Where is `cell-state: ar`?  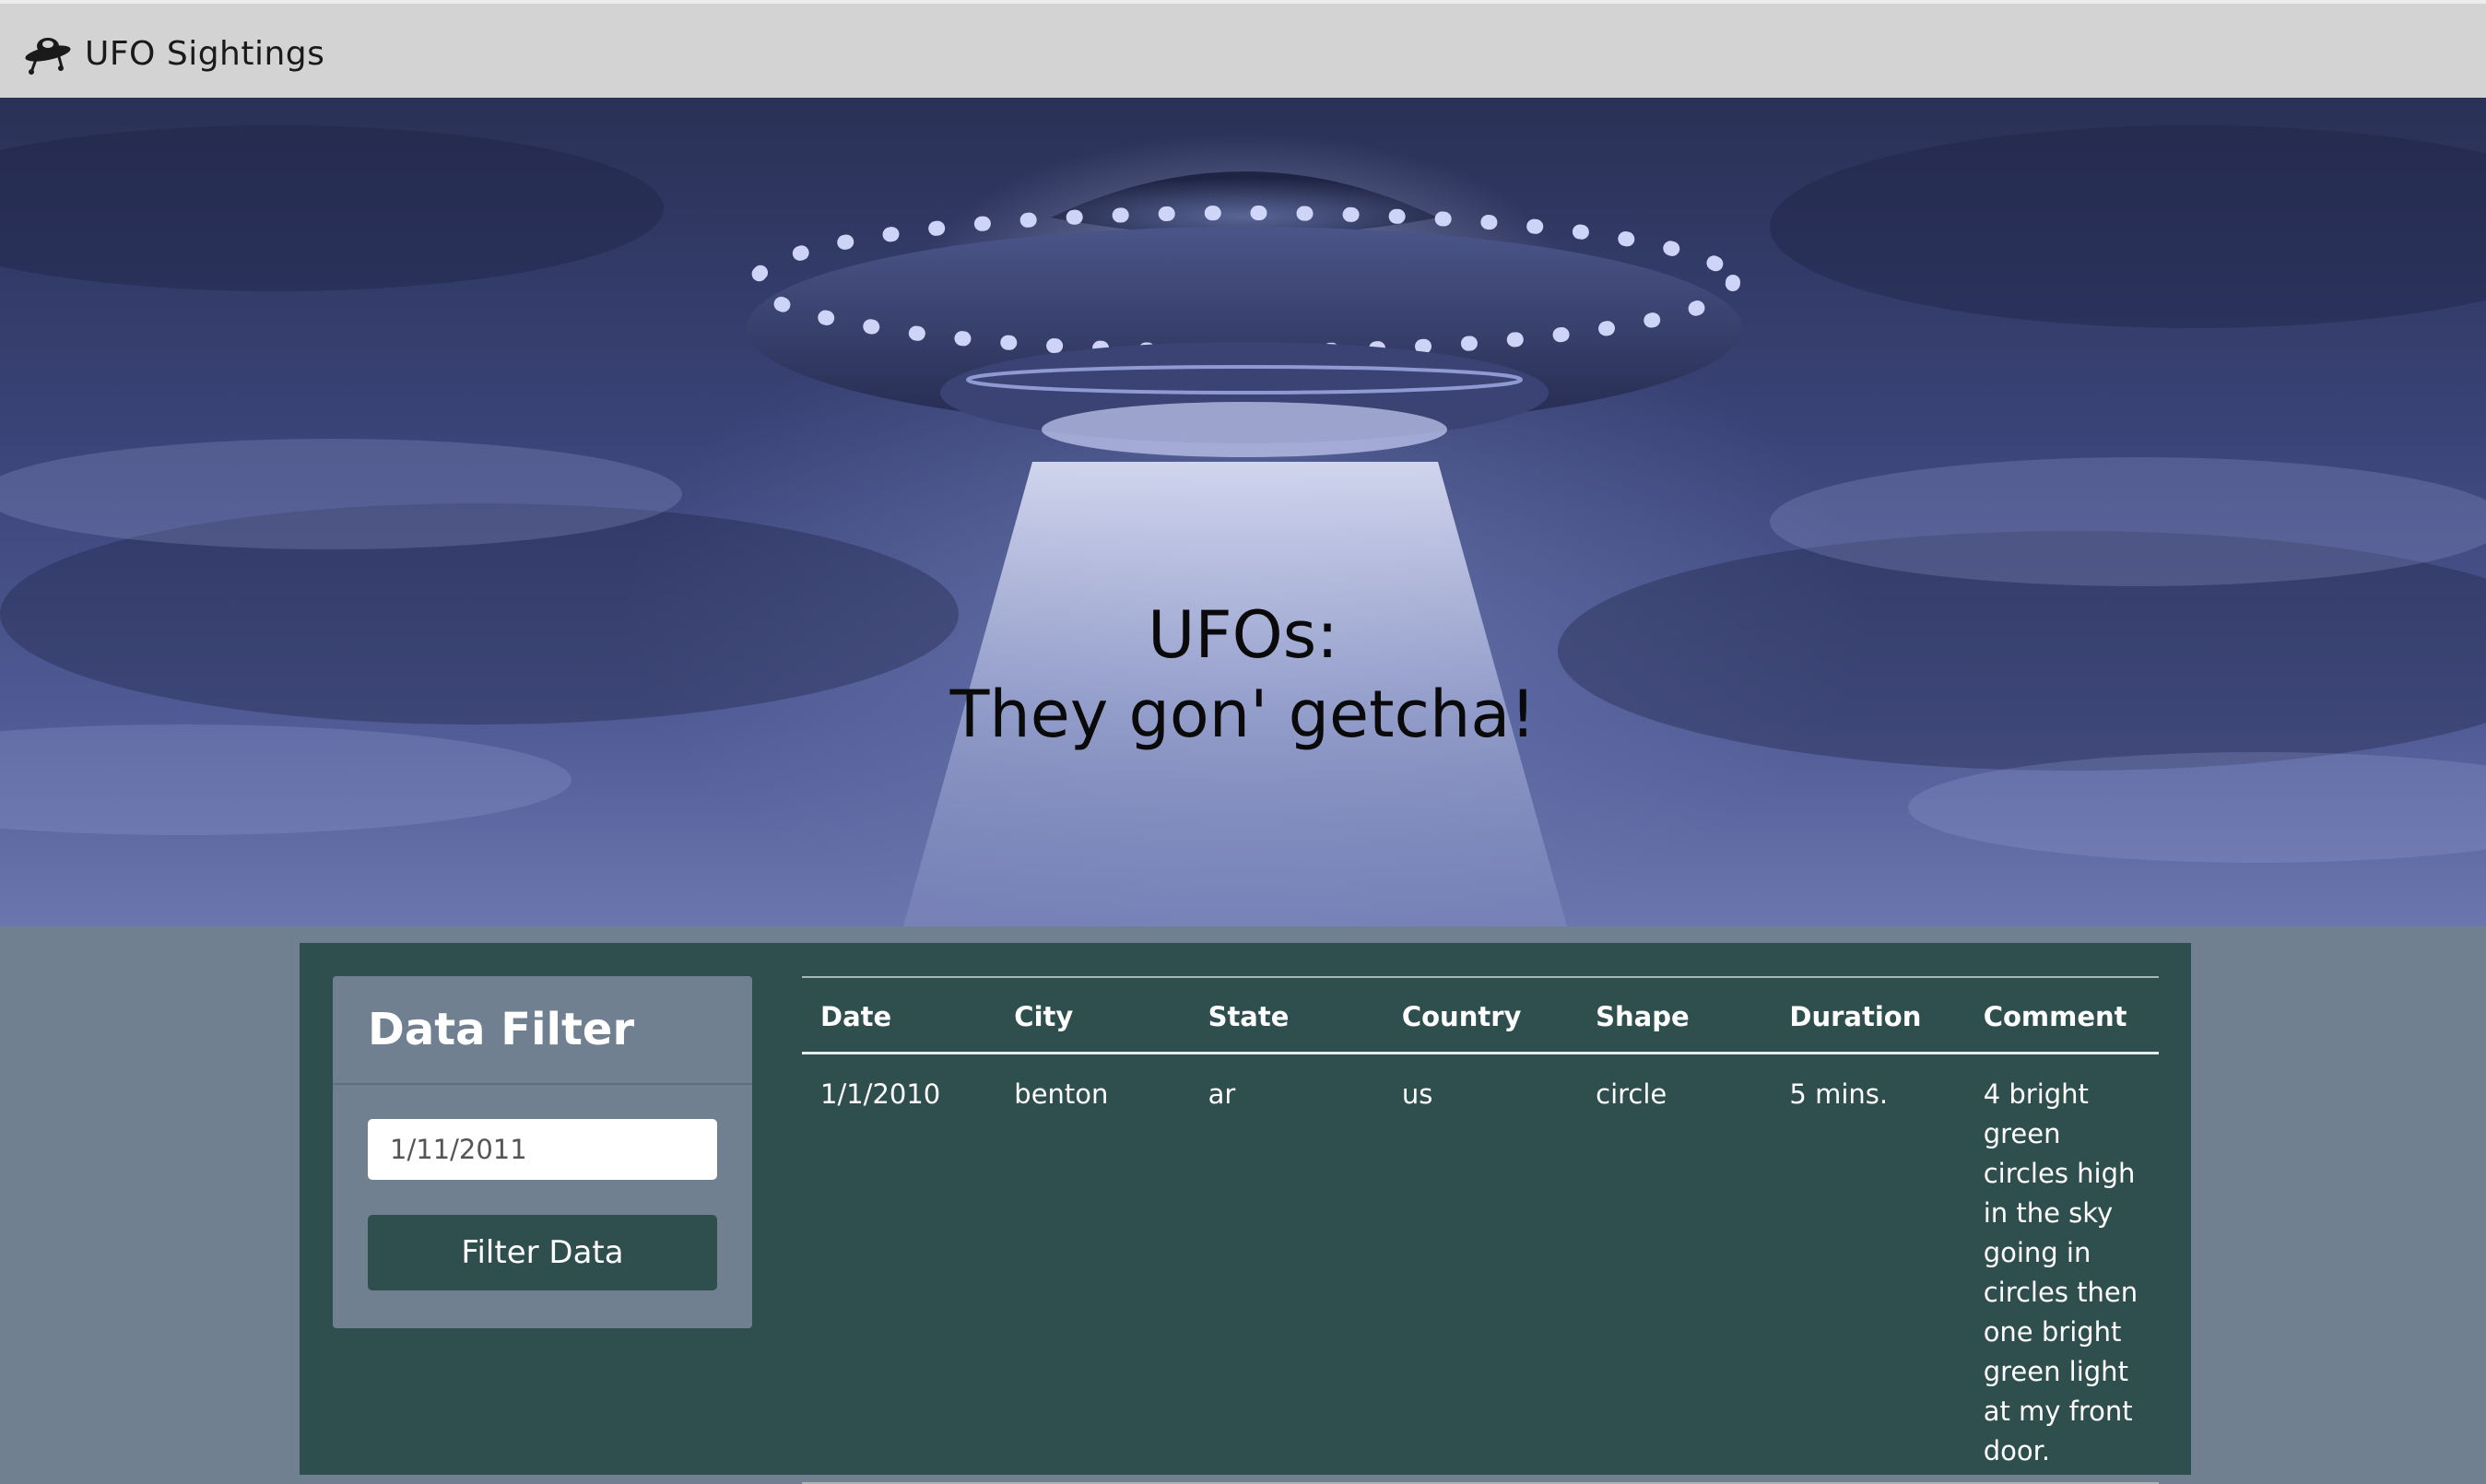
cell-state: ar is located at coordinates (1286, 1269).